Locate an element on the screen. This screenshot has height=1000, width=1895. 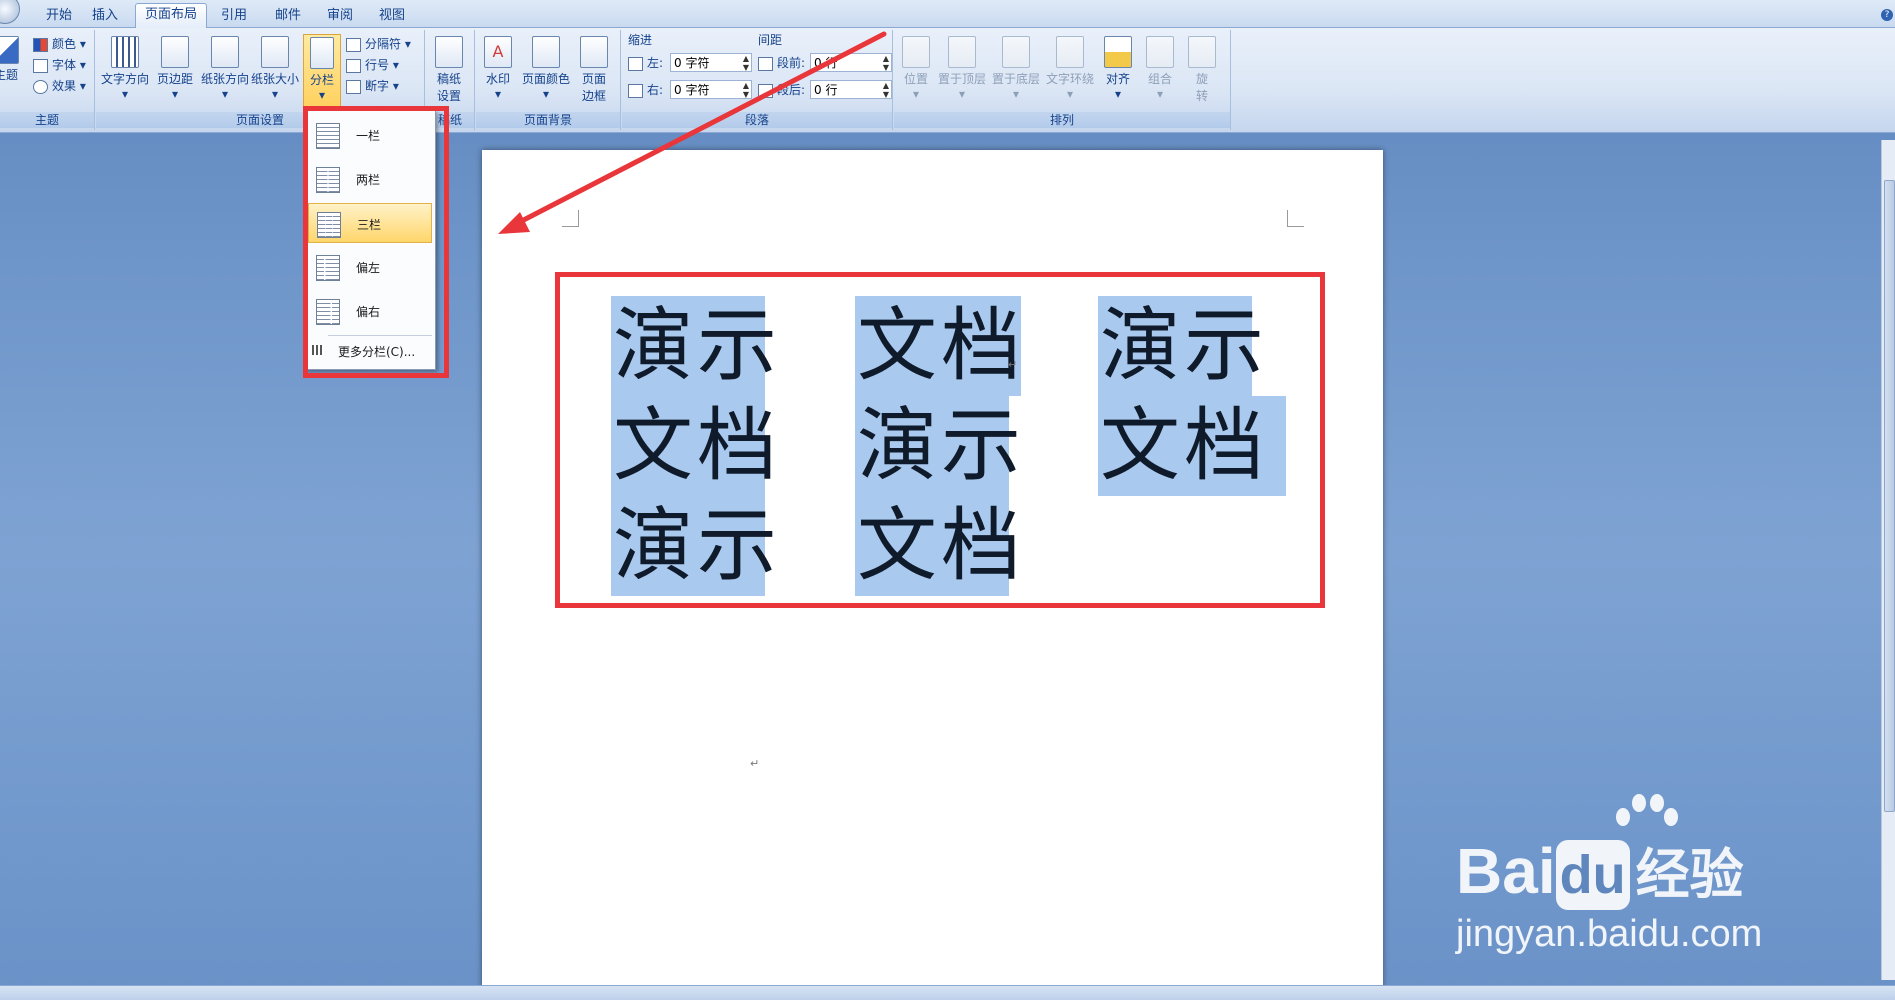
baidu-url-text: jingyan.baidu.com is located at coordinates (1609, 934).